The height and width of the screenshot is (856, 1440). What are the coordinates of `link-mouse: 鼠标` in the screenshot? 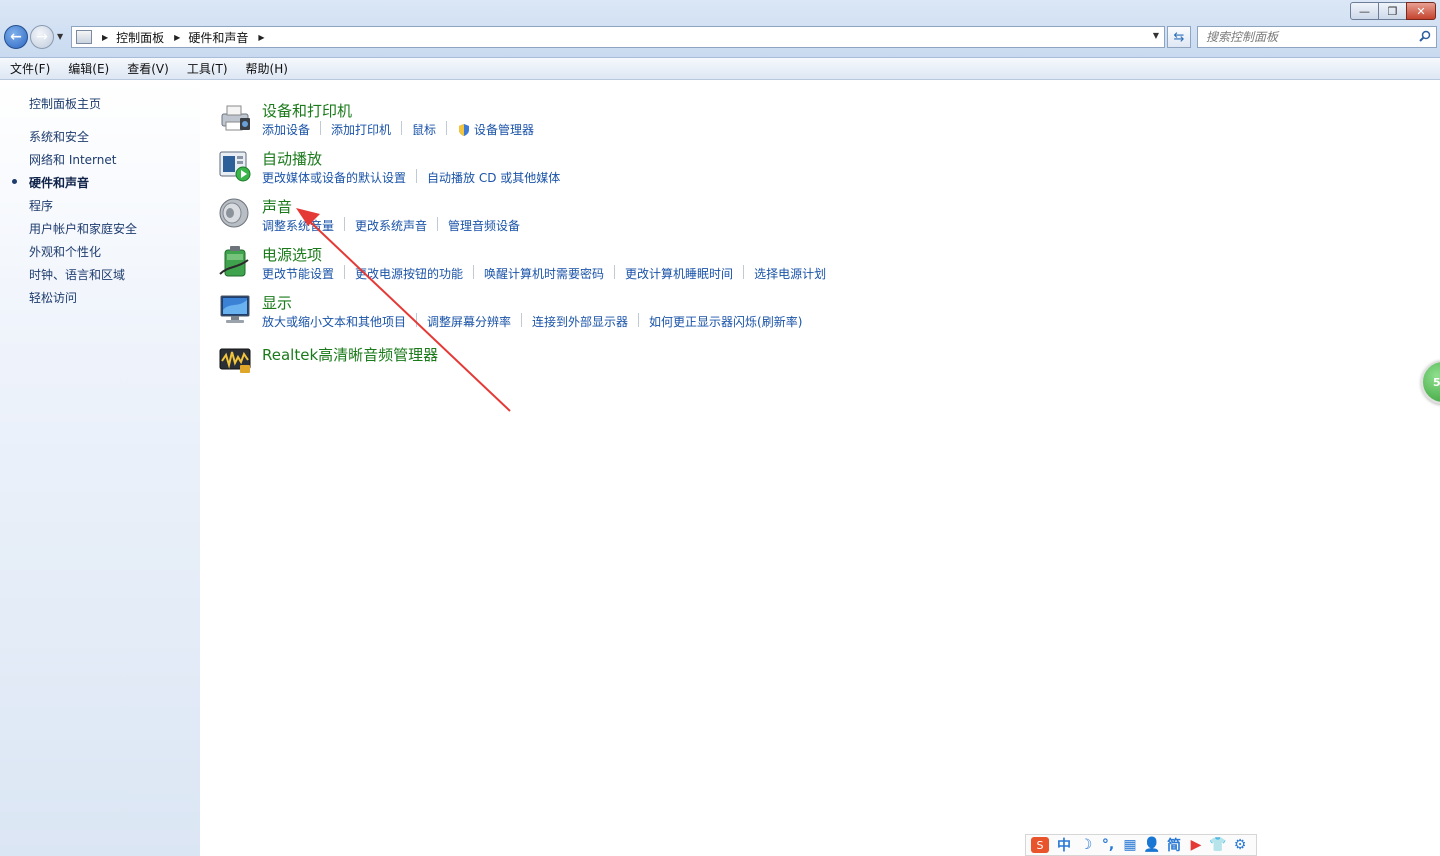 It's located at (424, 129).